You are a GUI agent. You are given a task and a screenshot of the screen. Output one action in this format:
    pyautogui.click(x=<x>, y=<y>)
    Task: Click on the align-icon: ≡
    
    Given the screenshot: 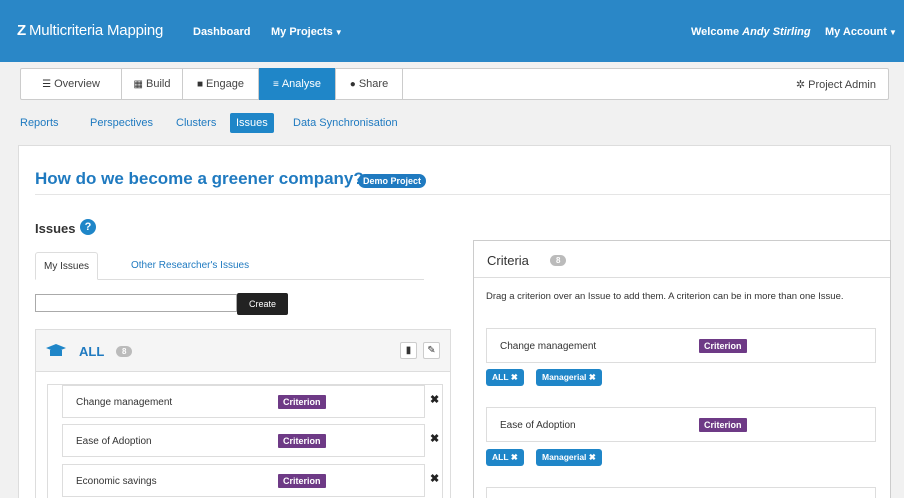 What is the action you would take?
    pyautogui.click(x=276, y=84)
    